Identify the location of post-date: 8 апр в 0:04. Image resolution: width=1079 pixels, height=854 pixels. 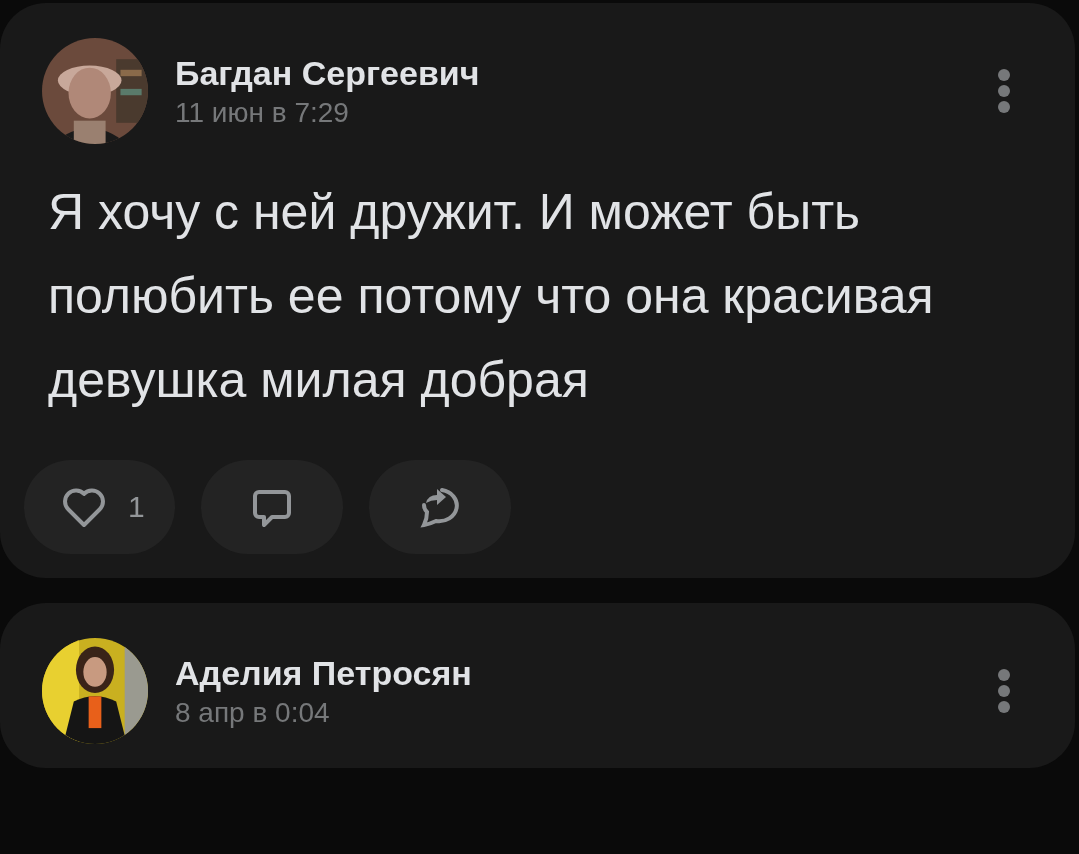
(253, 712).